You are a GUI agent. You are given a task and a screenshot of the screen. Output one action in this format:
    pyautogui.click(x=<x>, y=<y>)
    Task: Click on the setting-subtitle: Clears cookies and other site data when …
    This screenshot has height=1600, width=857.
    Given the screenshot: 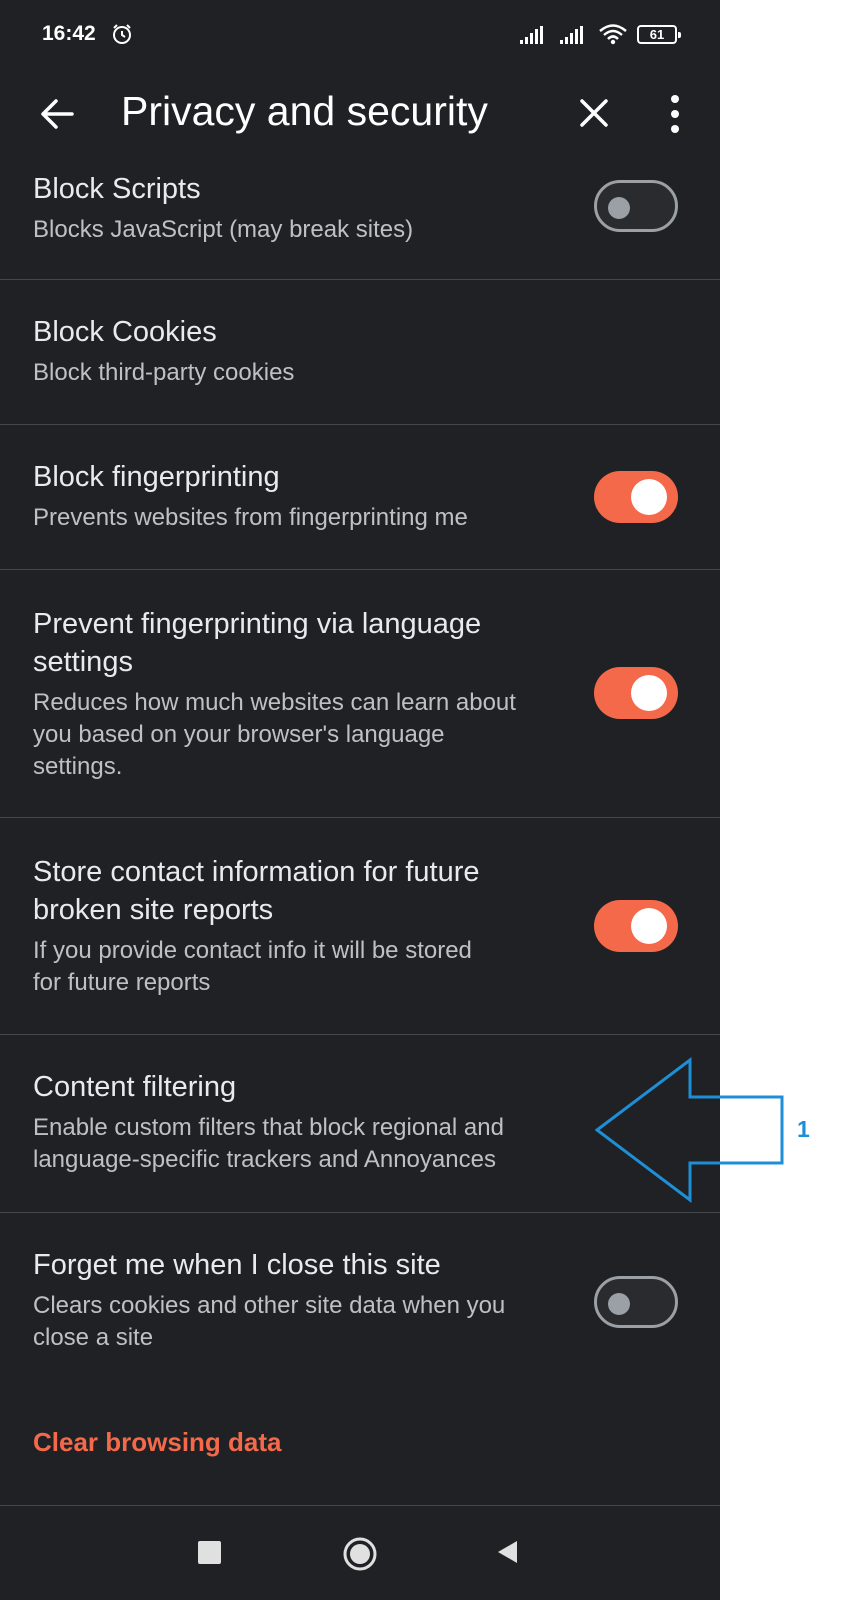 What is the action you would take?
    pyautogui.click(x=269, y=1321)
    